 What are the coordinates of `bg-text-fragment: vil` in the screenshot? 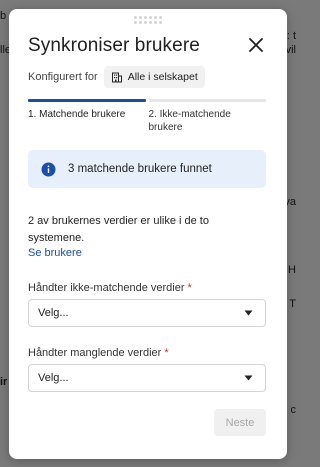 It's located at (290, 50).